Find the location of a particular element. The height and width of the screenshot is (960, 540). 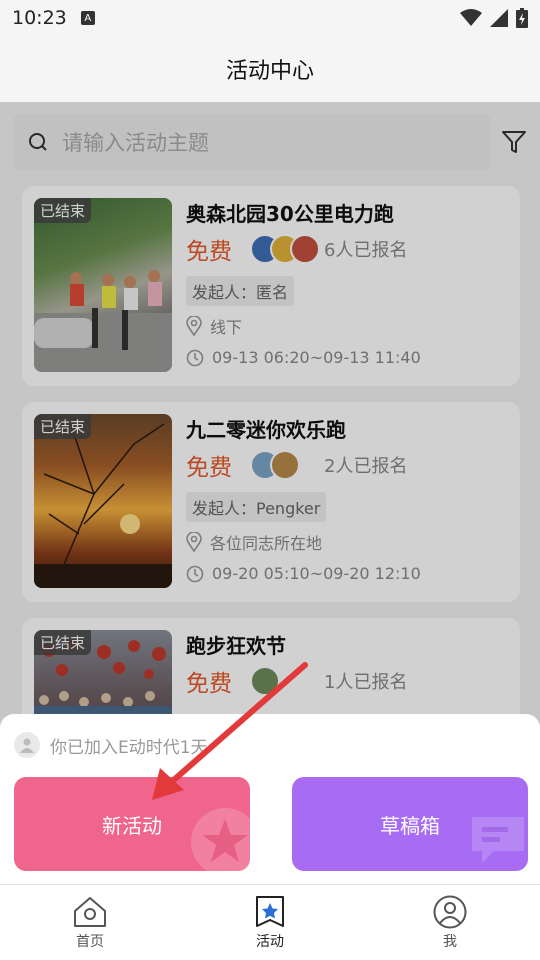

activity-star-icon is located at coordinates (270, 911).